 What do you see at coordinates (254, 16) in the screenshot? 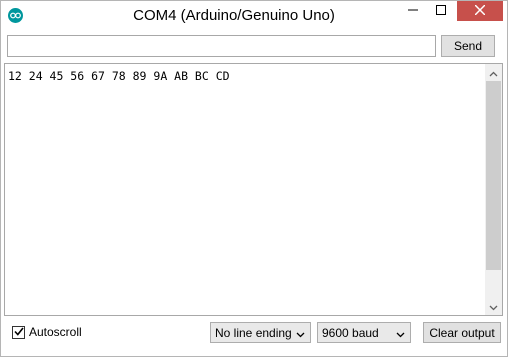
I see `title-bar: COM4 (Arduino/Genuino Uno)` at bounding box center [254, 16].